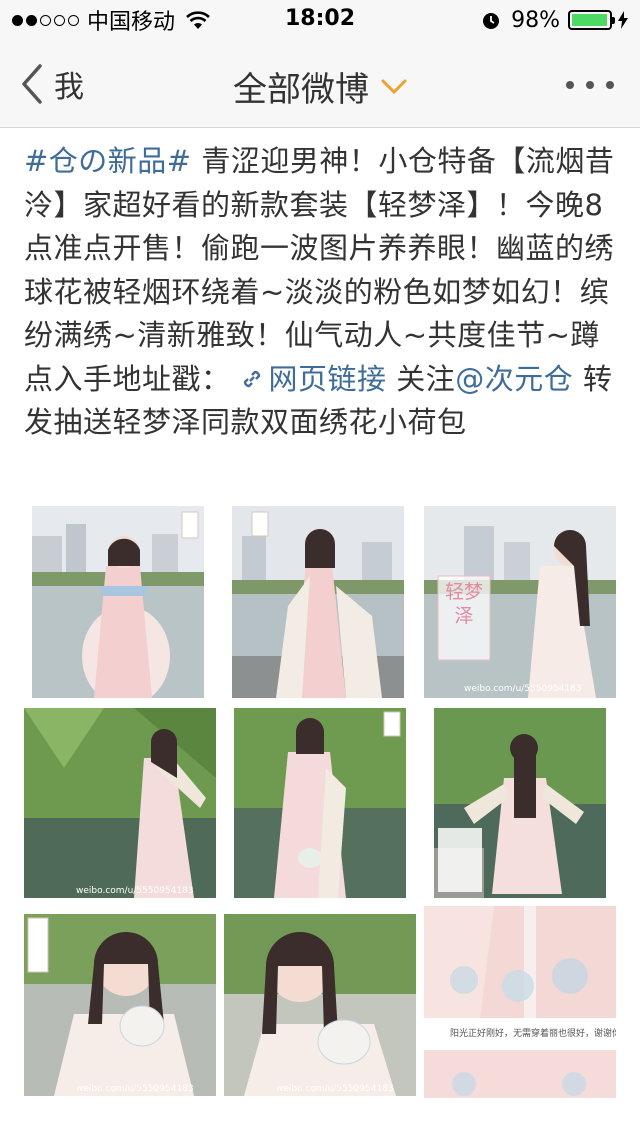 This screenshot has width=640, height=1136. What do you see at coordinates (394, 86) in the screenshot?
I see `chevron-down-icon` at bounding box center [394, 86].